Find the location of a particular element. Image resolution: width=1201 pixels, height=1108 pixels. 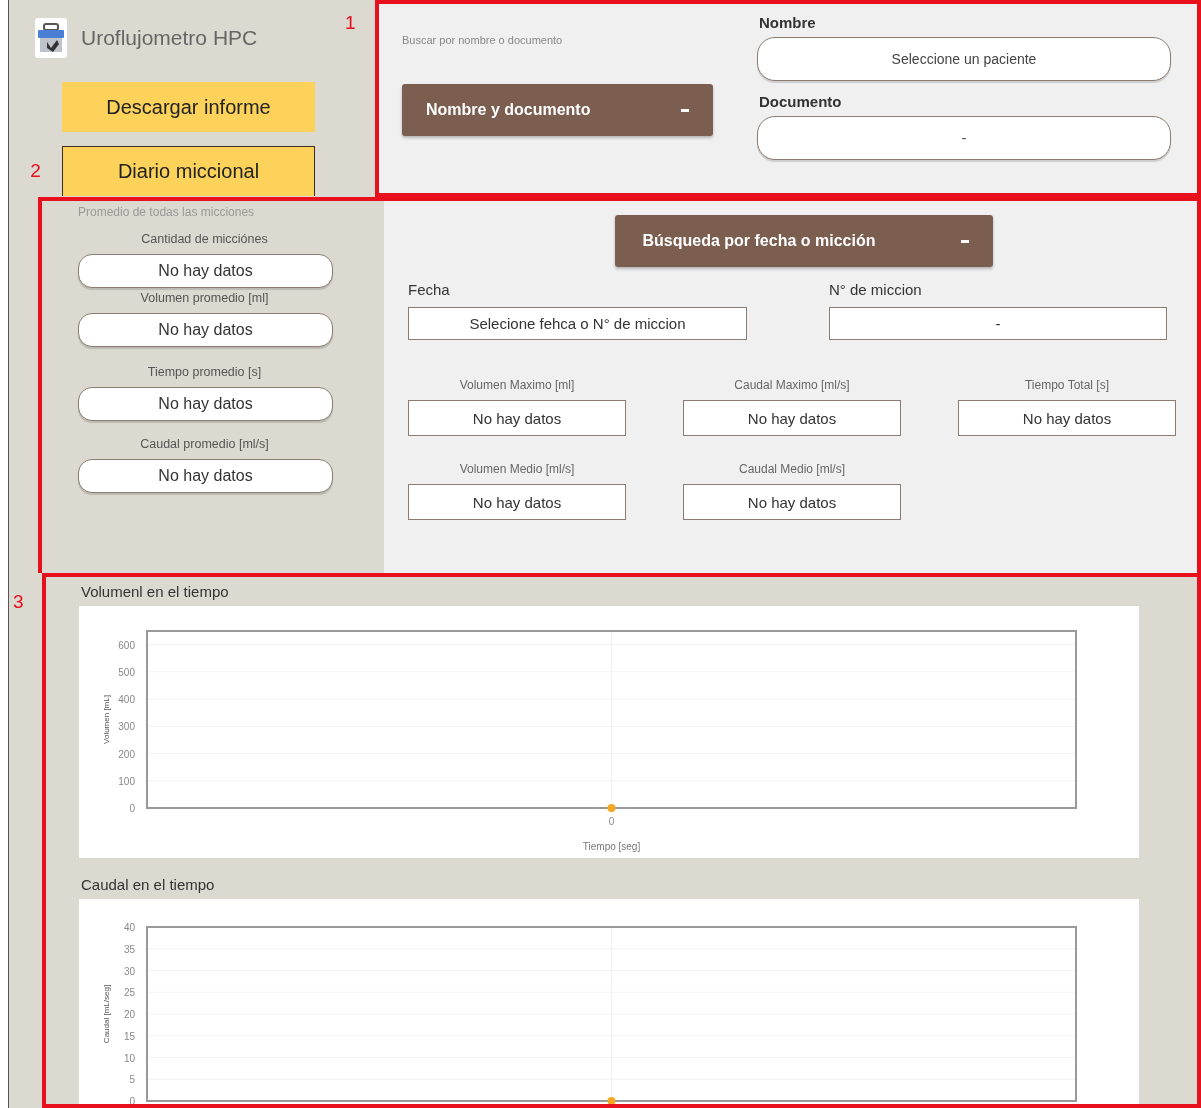

search-hint: Buscar por nombre o documento is located at coordinates (483, 40).